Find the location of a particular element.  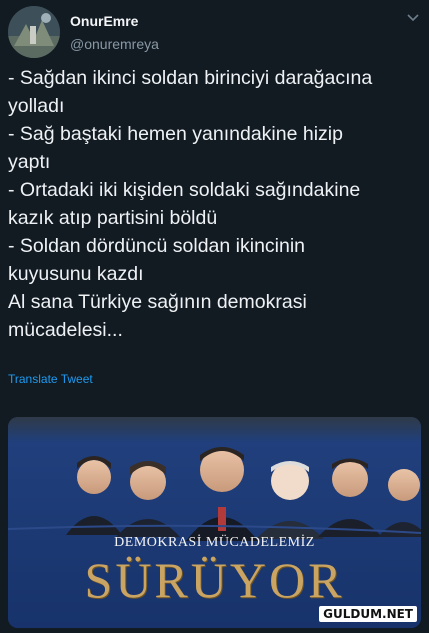

avatar is located at coordinates (34, 32).